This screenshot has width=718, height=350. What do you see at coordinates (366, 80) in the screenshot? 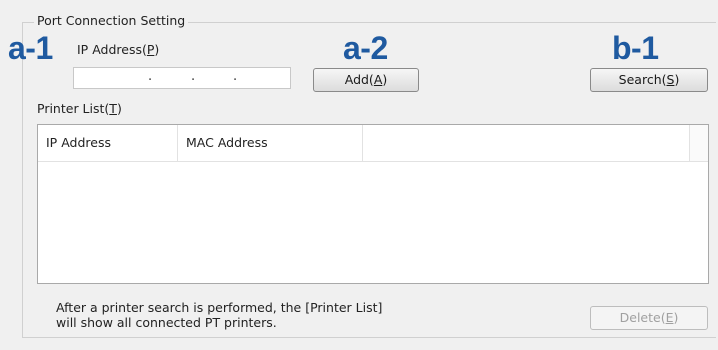
I see `add-button: Add(A)` at bounding box center [366, 80].